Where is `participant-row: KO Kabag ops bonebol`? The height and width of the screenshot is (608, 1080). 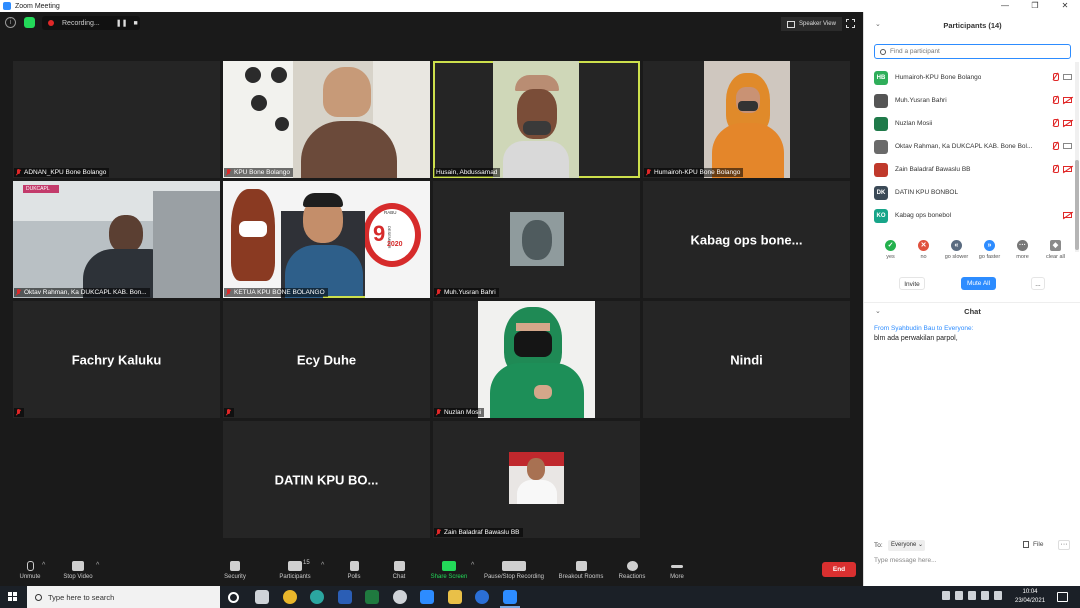
participant-row: KO Kabag ops bonebol is located at coordinates (973, 215).